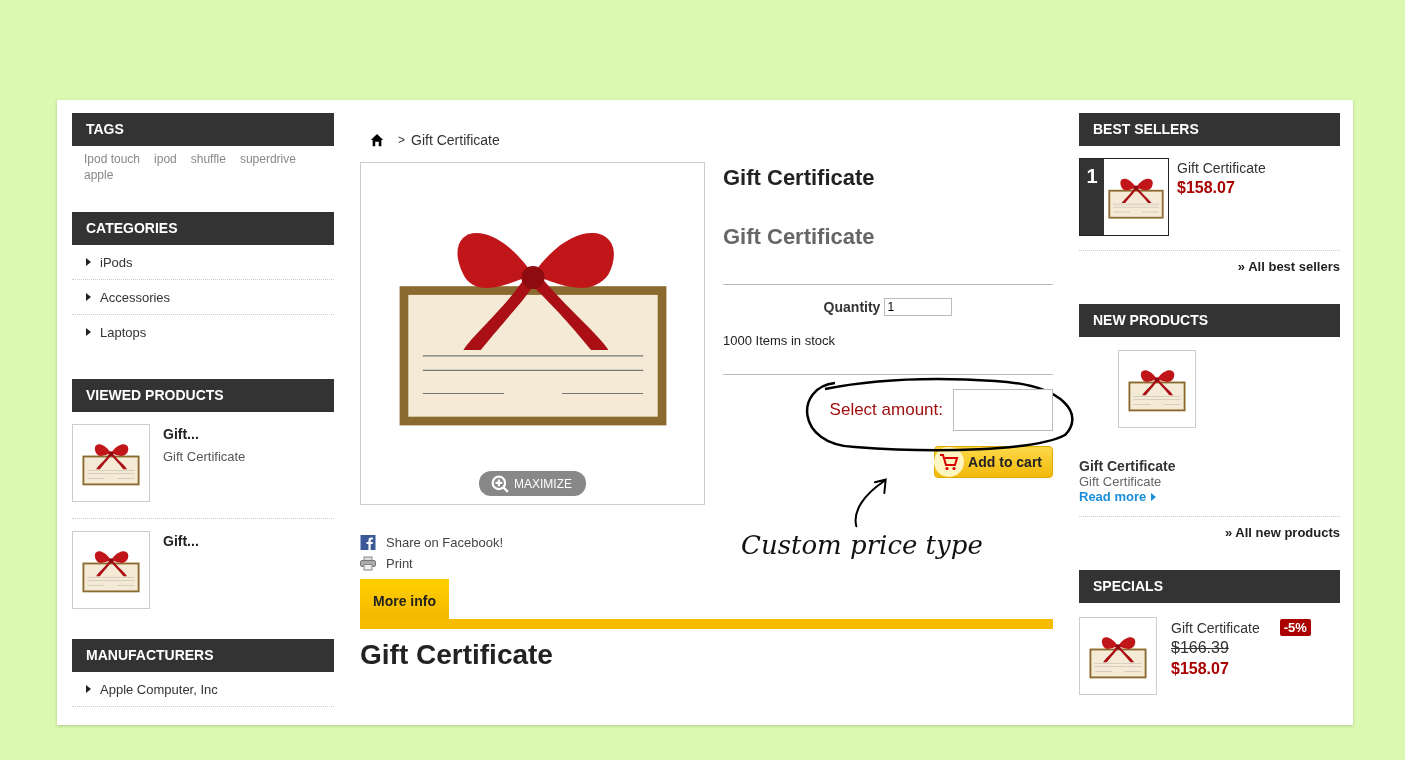  Describe the element at coordinates (1282, 532) in the screenshot. I see `all-new-products-link: » All new products` at that location.